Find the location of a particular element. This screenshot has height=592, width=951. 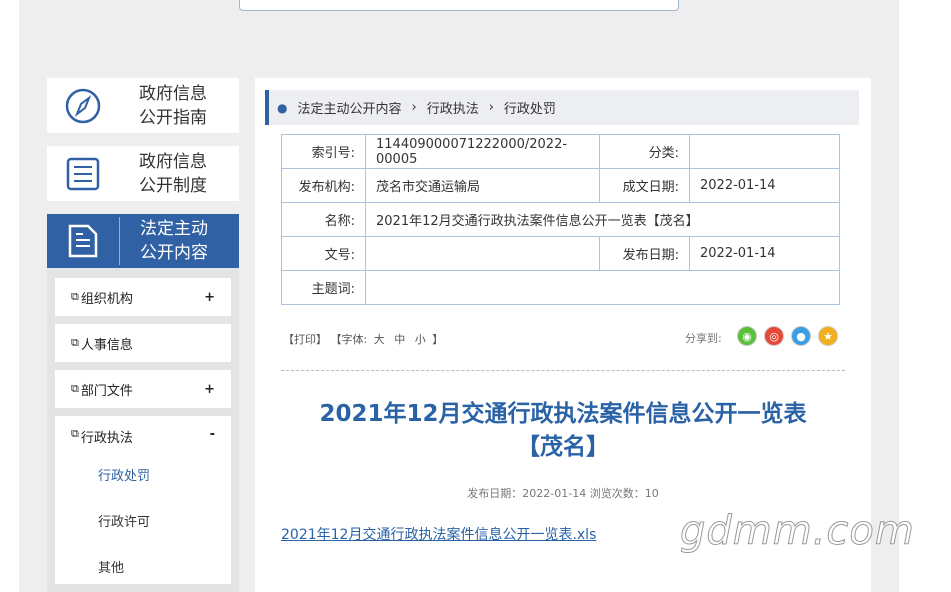

font-close: 】 is located at coordinates (438, 339).